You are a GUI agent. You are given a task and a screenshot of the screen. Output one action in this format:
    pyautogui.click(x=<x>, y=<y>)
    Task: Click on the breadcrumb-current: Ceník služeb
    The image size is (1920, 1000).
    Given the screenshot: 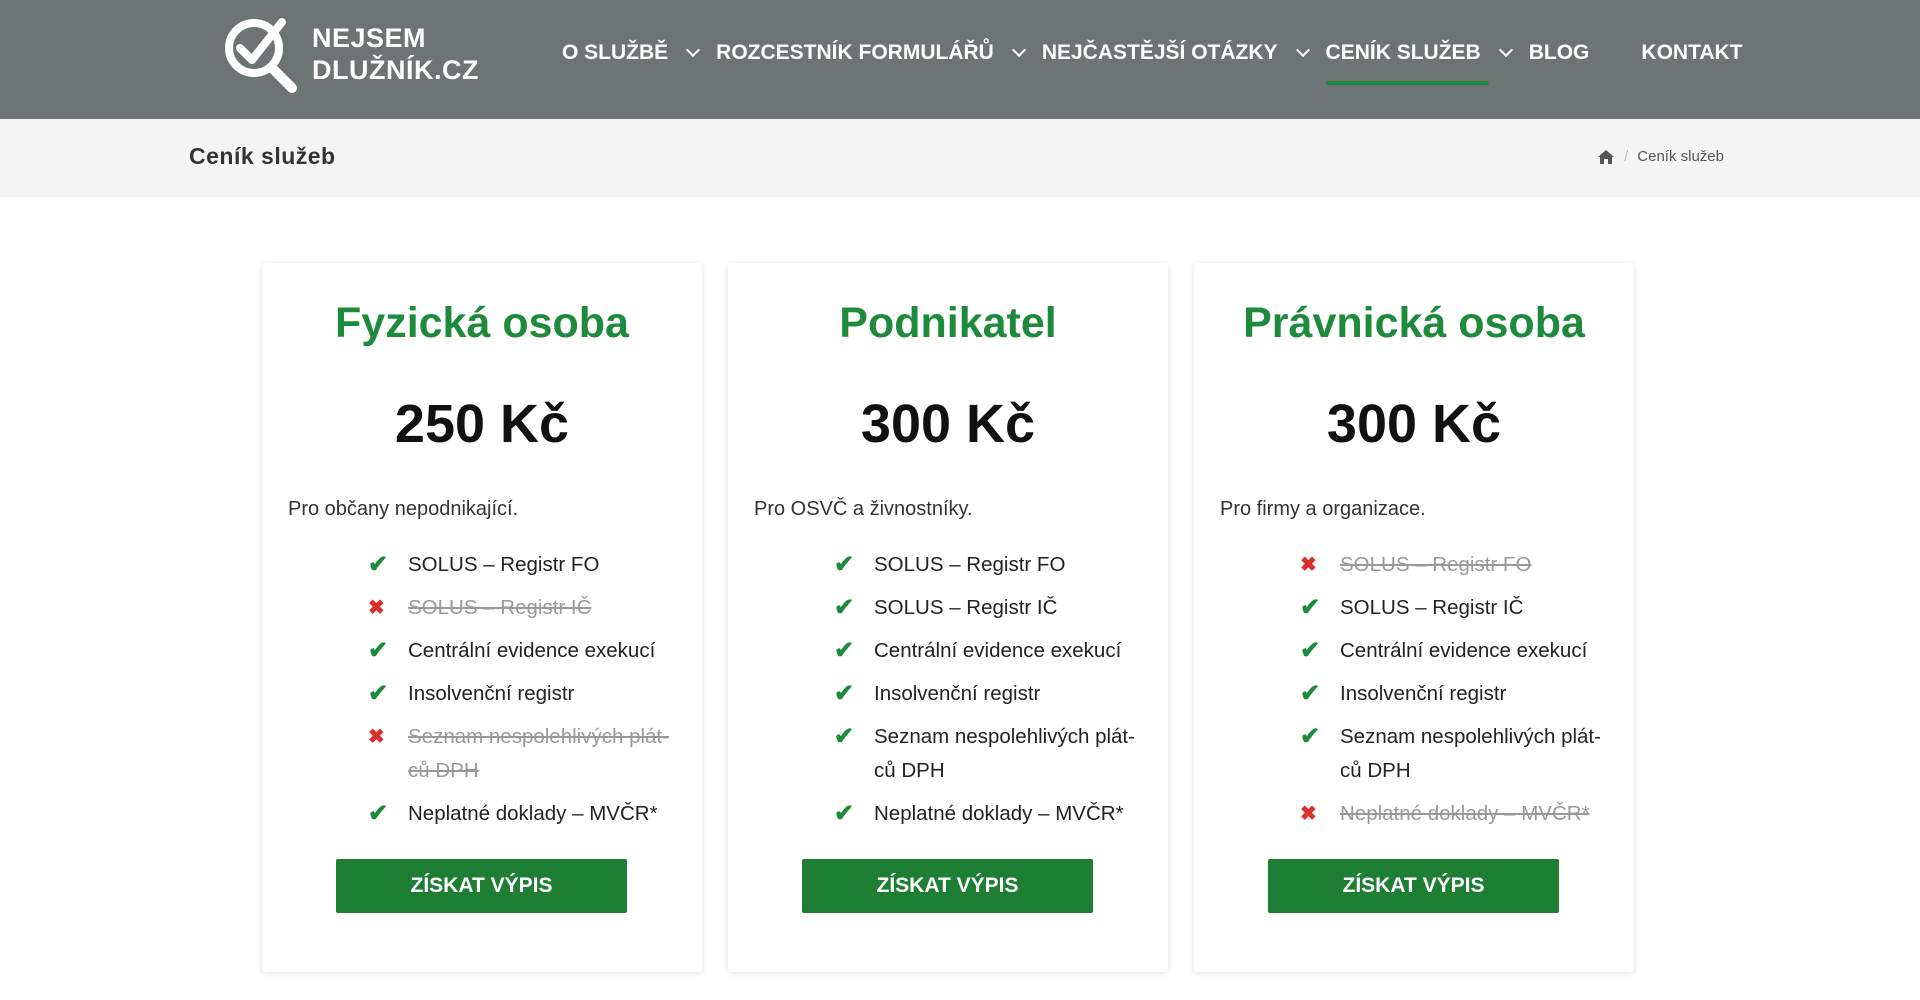 What is the action you would take?
    pyautogui.click(x=1680, y=156)
    